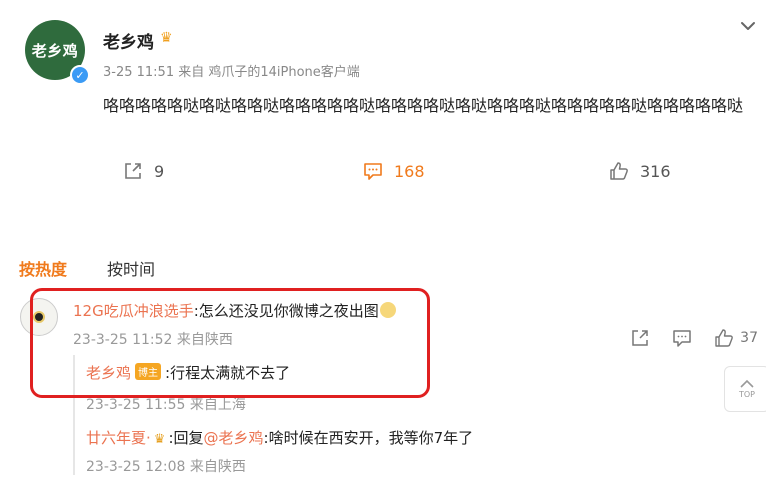 The image size is (766, 486). What do you see at coordinates (409, 171) in the screenshot?
I see `comment-count: 168` at bounding box center [409, 171].